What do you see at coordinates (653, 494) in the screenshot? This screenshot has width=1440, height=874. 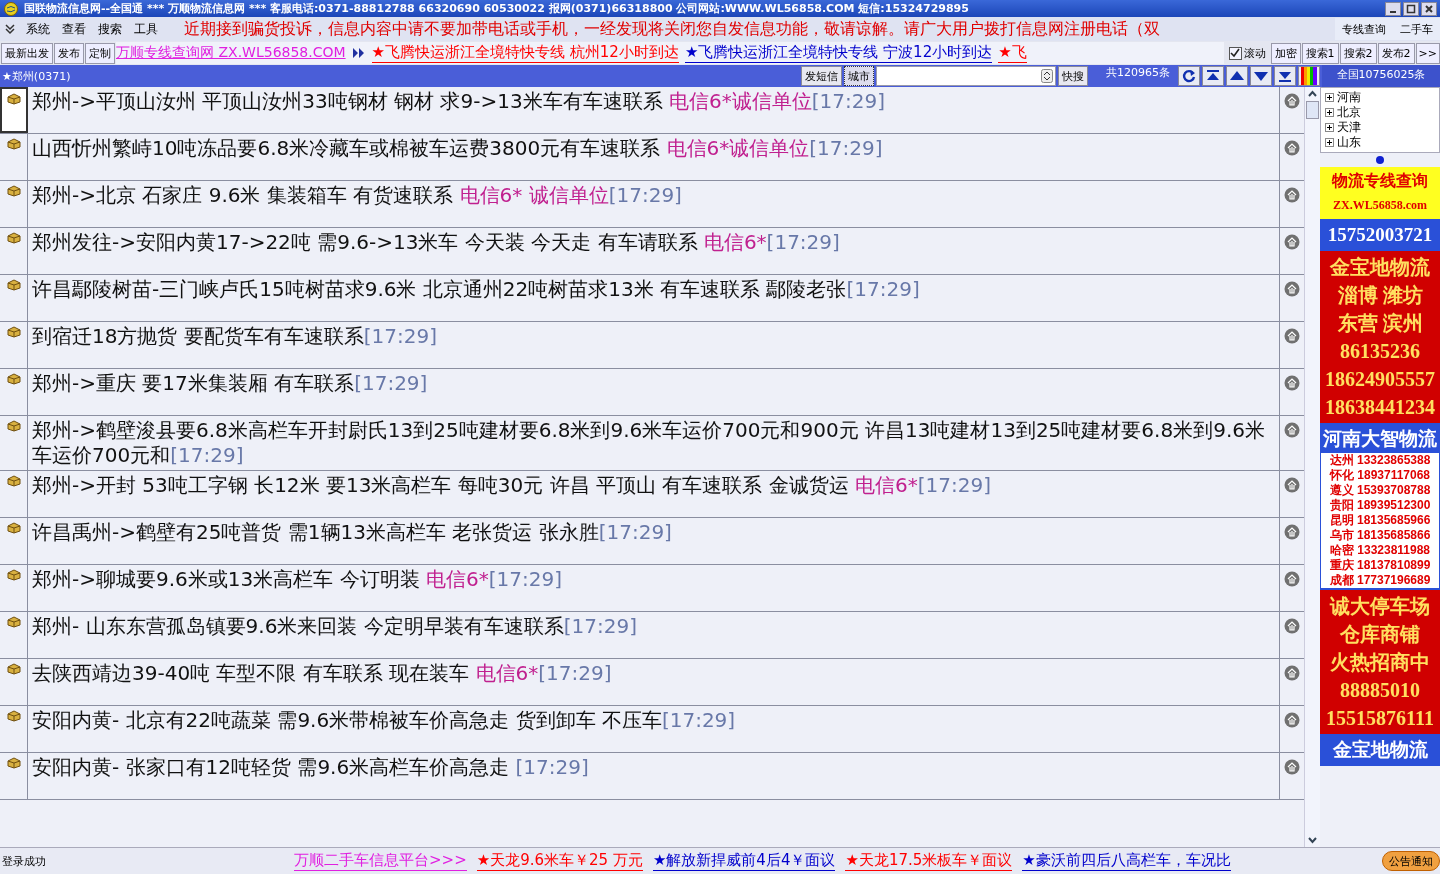 I see `cargo-message: 郑州->开封 53吨工字钢 长12米 要13米高栏车 每吨30元 许昌 平顶山 有车速联系 金诚货运 电信6*[17:29]` at bounding box center [653, 494].